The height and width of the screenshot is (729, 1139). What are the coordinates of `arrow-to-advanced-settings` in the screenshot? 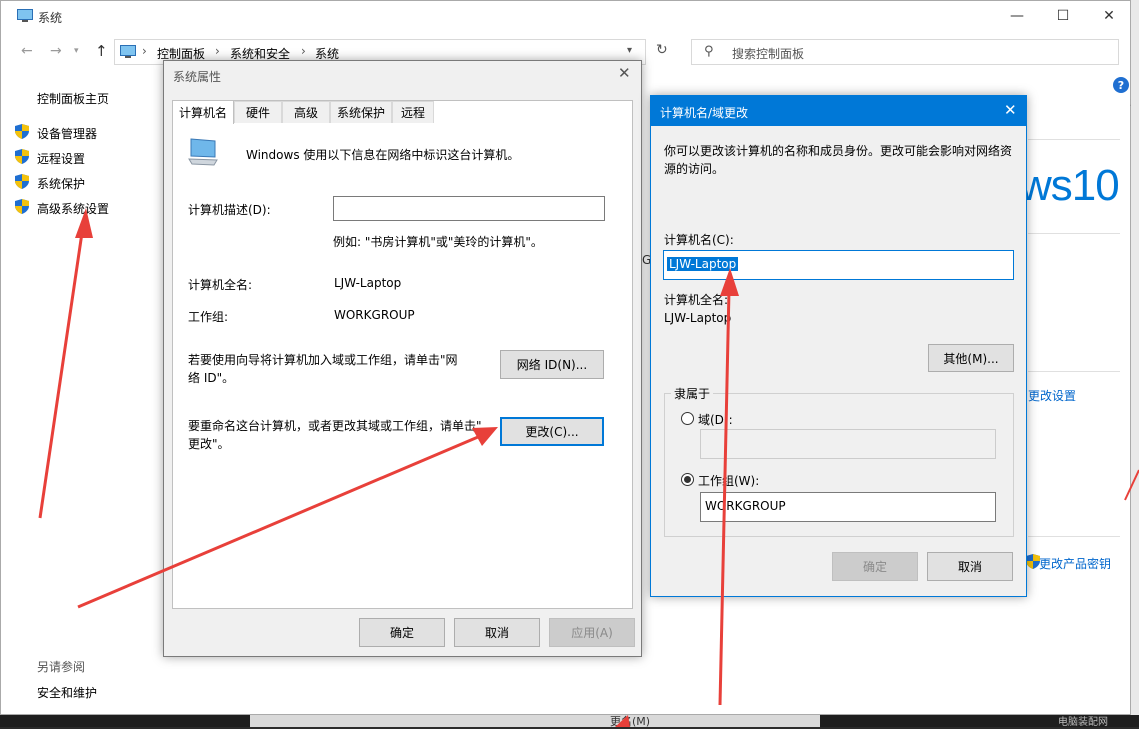 It's located at (65, 363).